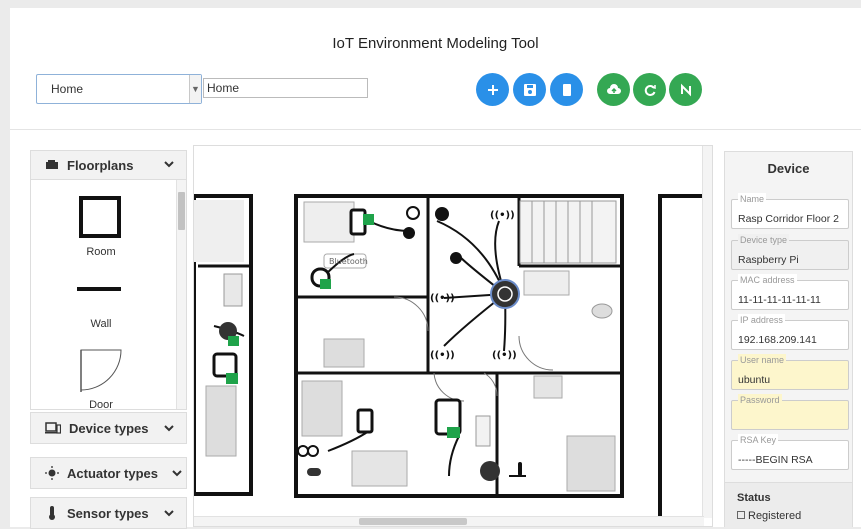 The height and width of the screenshot is (529, 861). I want to click on actuator-types-header: Actuator types, so click(108, 473).